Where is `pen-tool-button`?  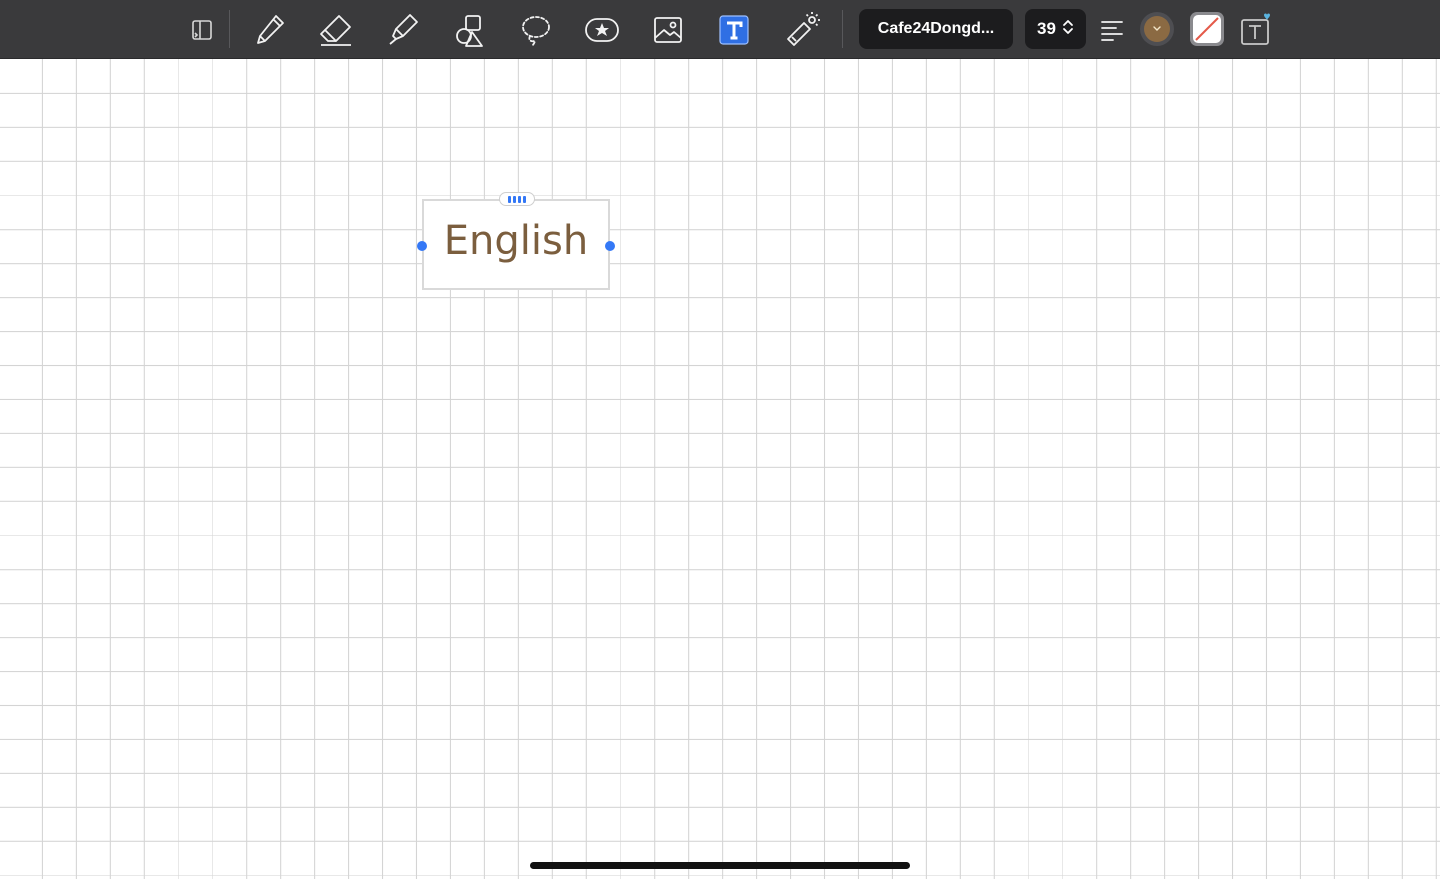
pen-tool-button is located at coordinates (270, 30).